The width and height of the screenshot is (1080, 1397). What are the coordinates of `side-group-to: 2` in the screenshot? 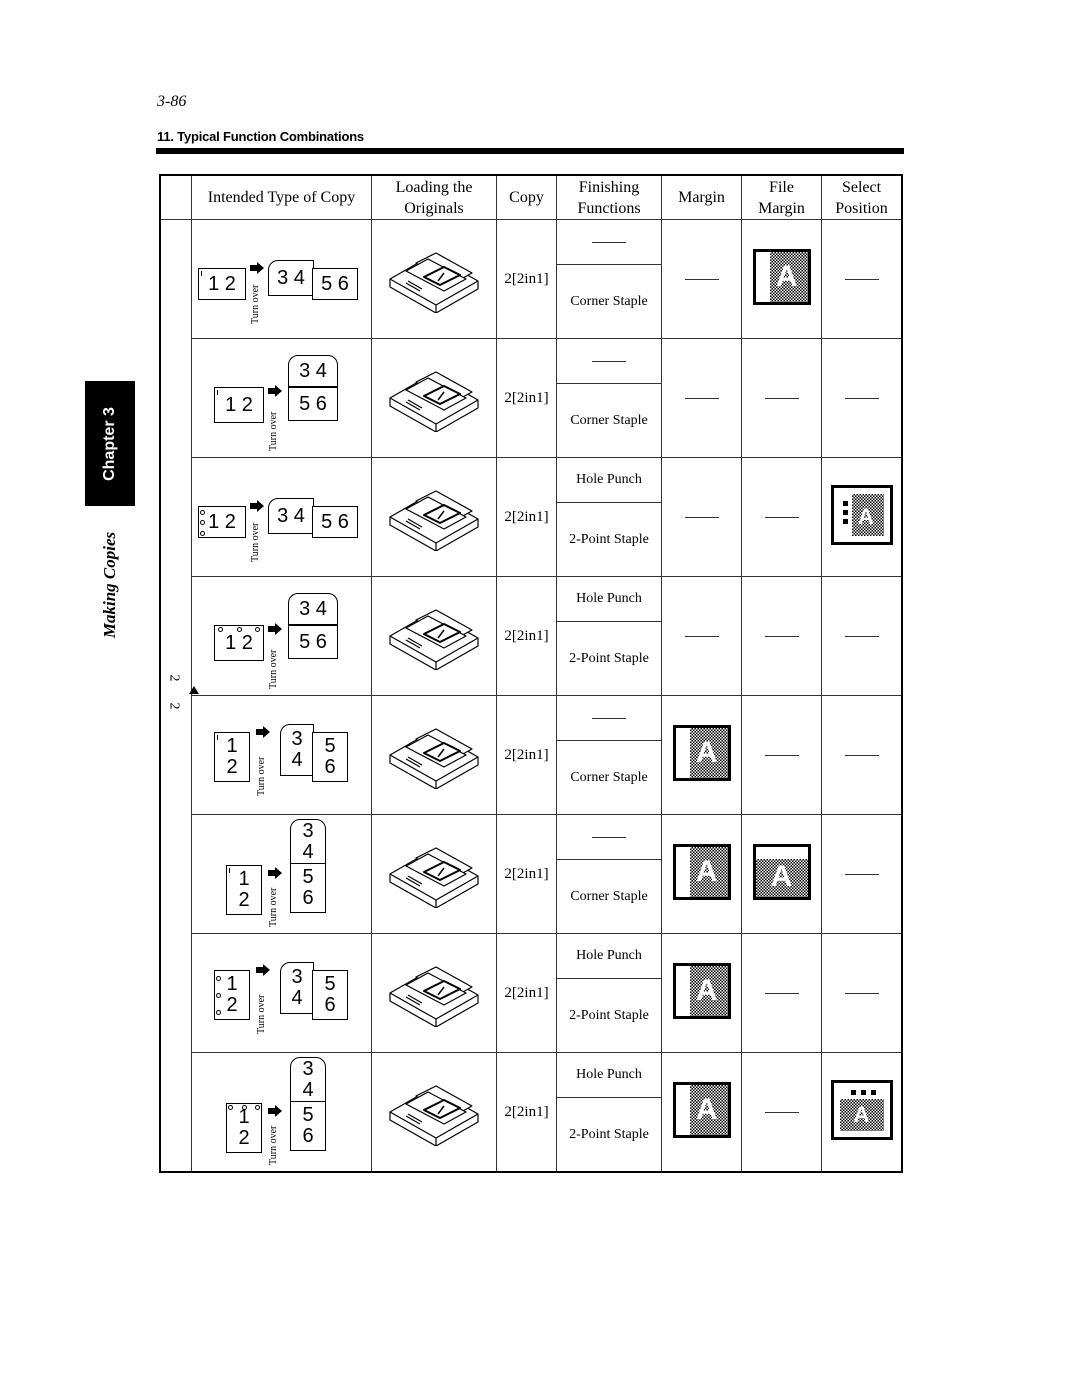 It's located at (174, 706).